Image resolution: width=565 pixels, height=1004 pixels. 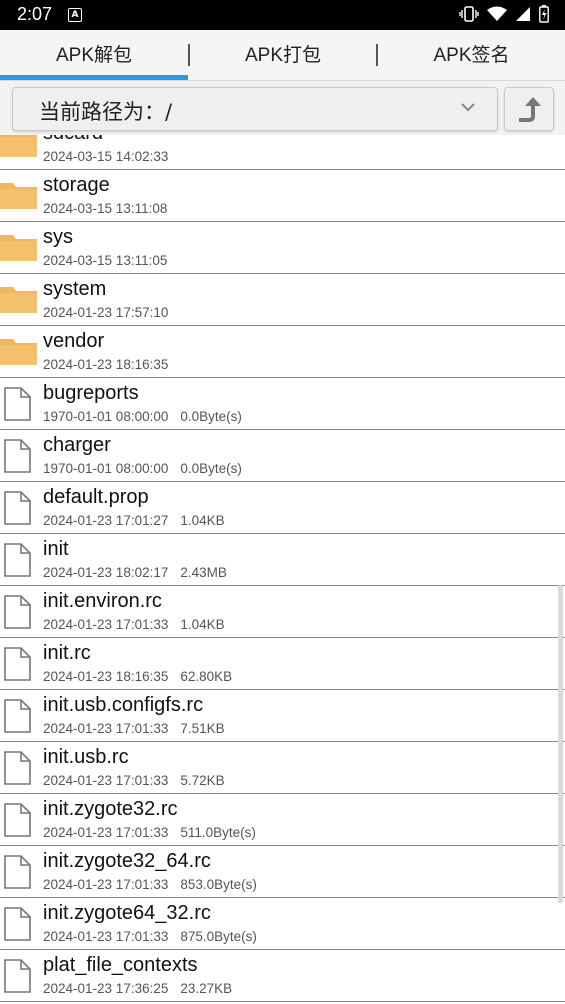 What do you see at coordinates (76, 185) in the screenshot?
I see `file-name: storage` at bounding box center [76, 185].